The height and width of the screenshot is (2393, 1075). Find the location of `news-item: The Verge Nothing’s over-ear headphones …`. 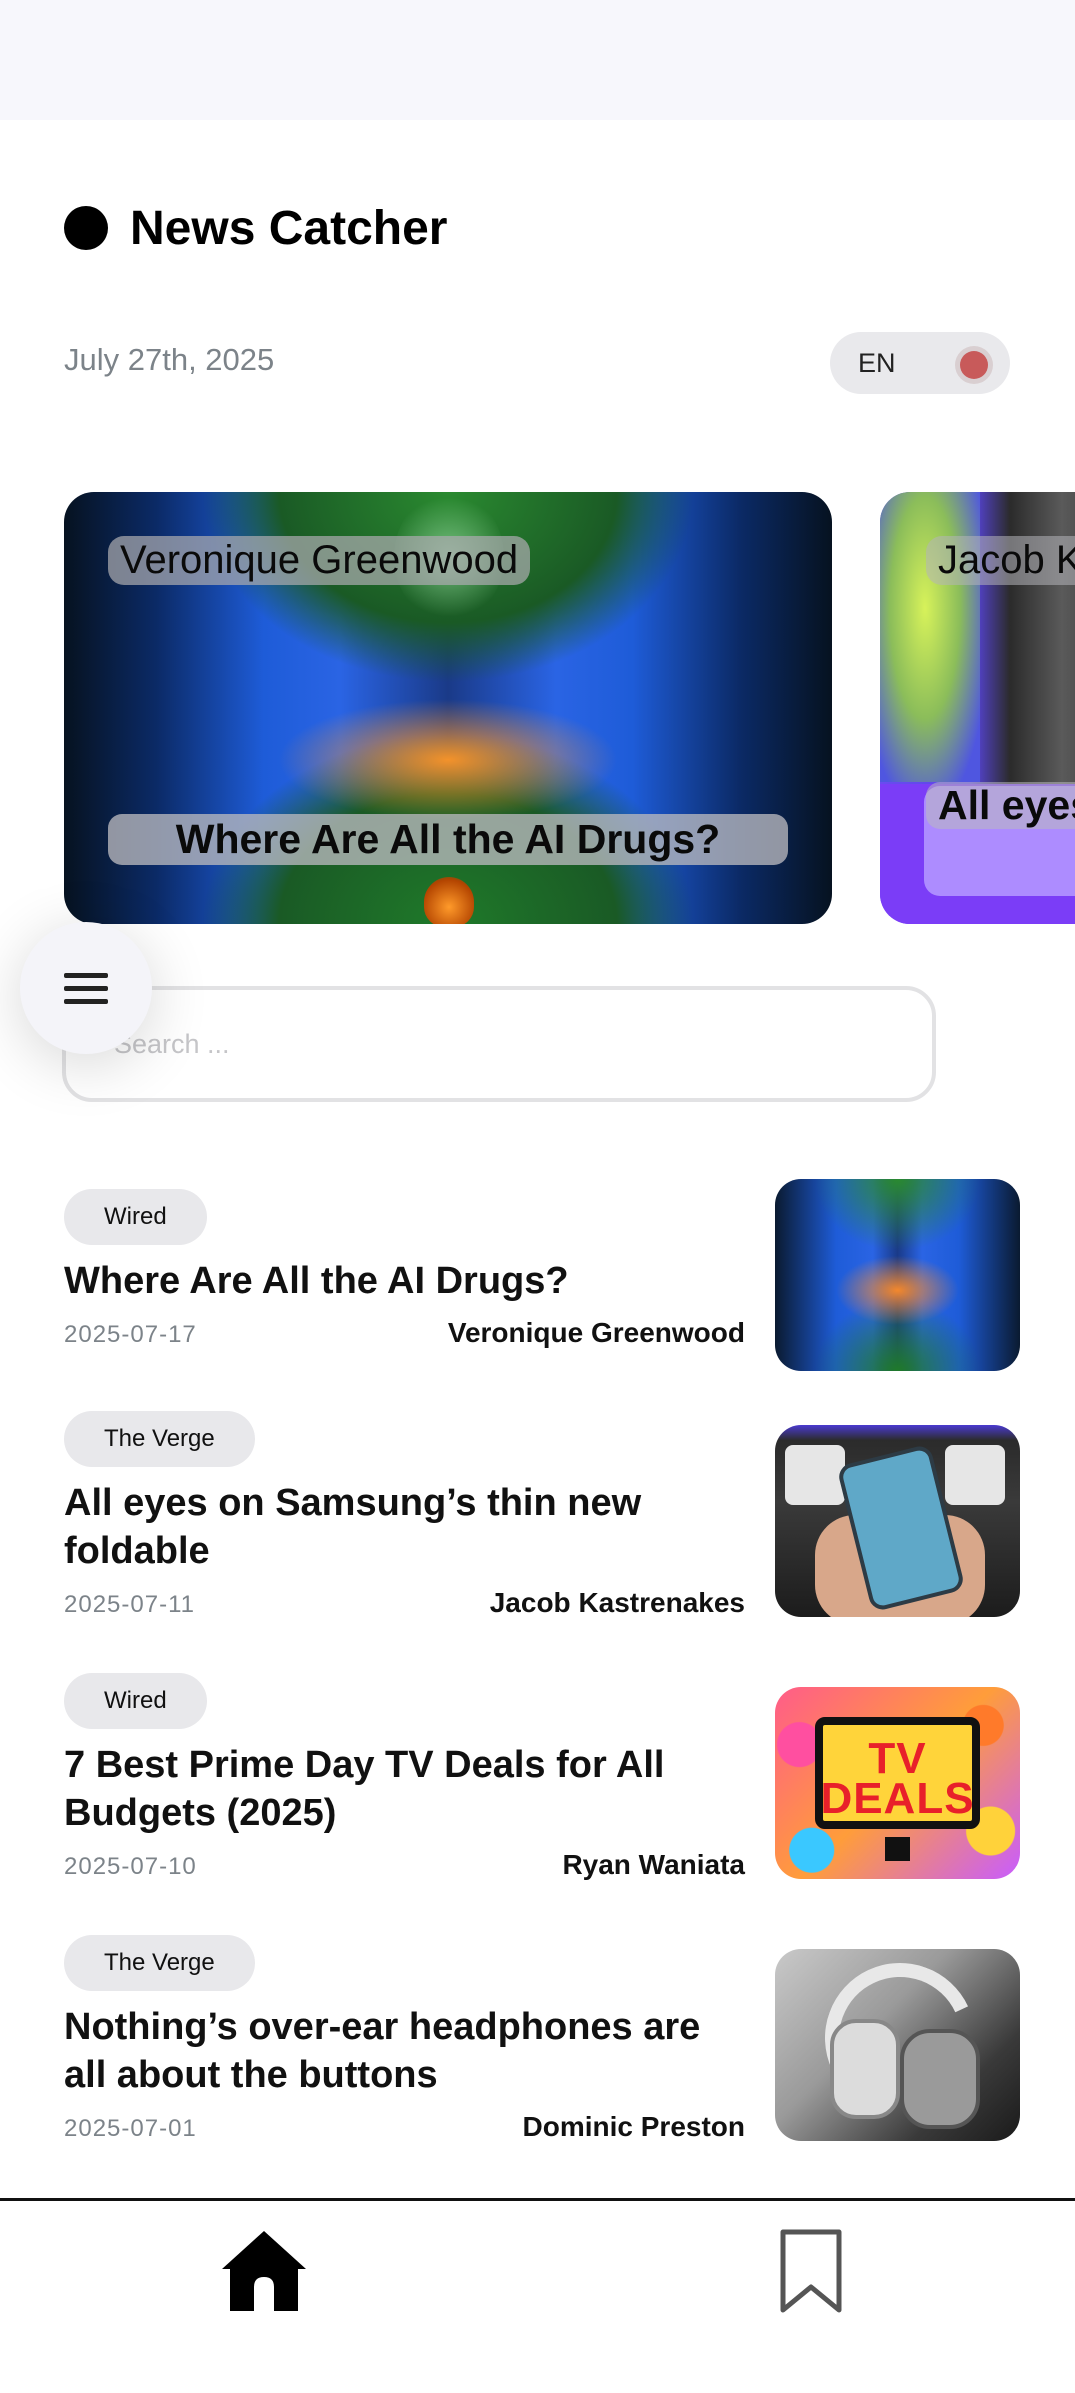

news-item: The Verge Nothing’s over-ear headphones … is located at coordinates (537, 2031).